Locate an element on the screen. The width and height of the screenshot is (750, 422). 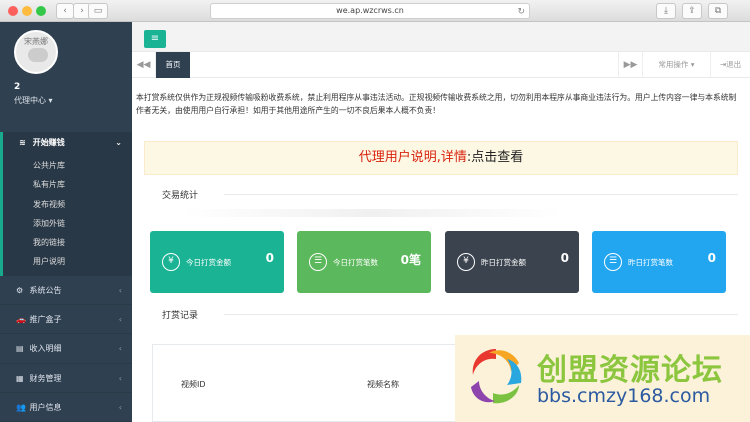
sidebar-item-promotion-box: 🚗 推广盒子 ‹ is located at coordinates (66, 320).